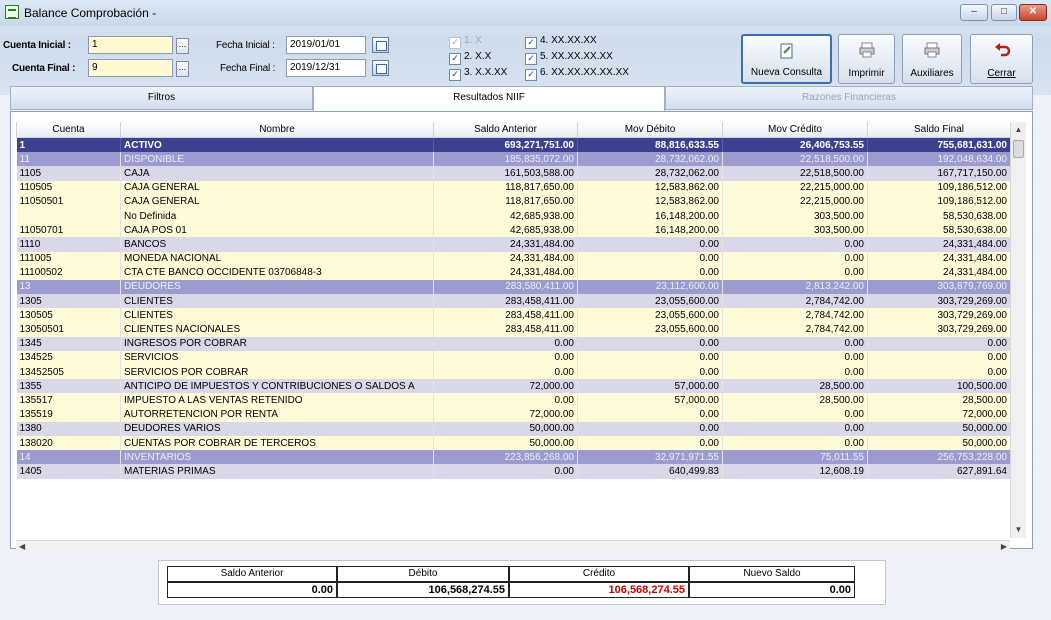 The image size is (1051, 620). What do you see at coordinates (1018, 130) in the screenshot?
I see `scroll-up-icon: ▲` at bounding box center [1018, 130].